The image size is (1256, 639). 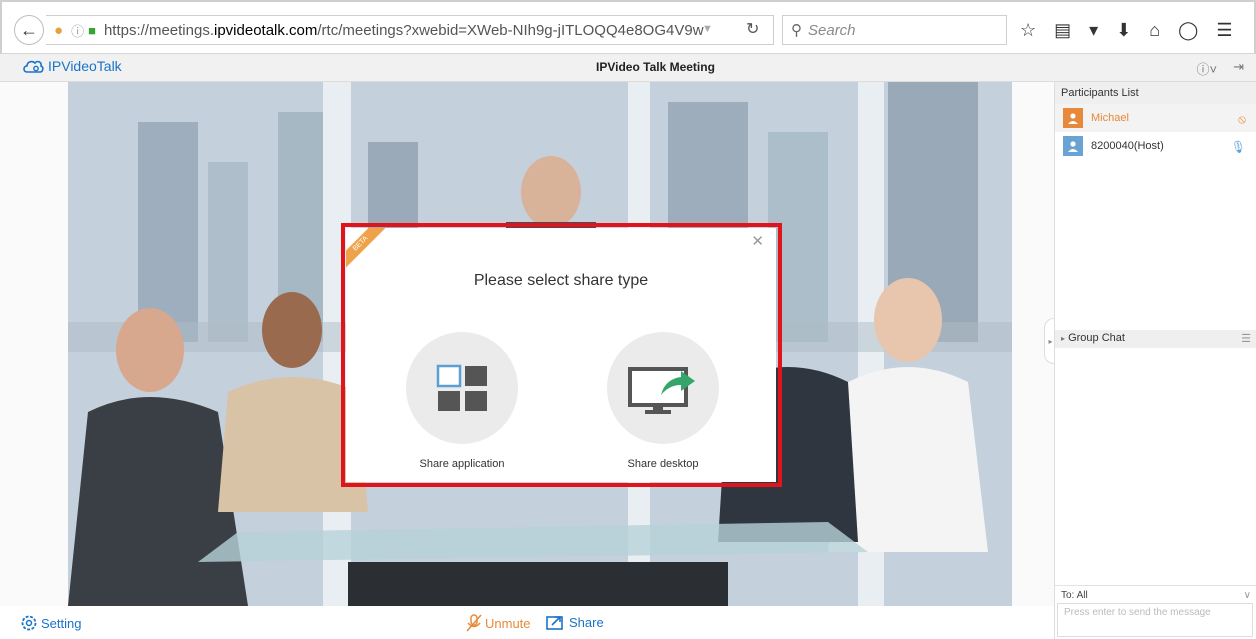 What do you see at coordinates (158, 30) in the screenshot?
I see `url-prefix: https://meetings.` at bounding box center [158, 30].